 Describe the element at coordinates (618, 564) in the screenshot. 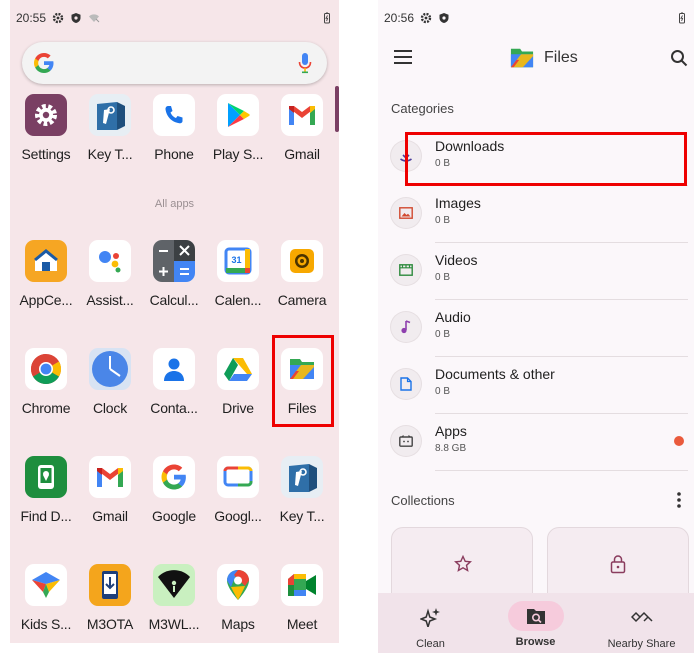

I see `lock-icon` at that location.